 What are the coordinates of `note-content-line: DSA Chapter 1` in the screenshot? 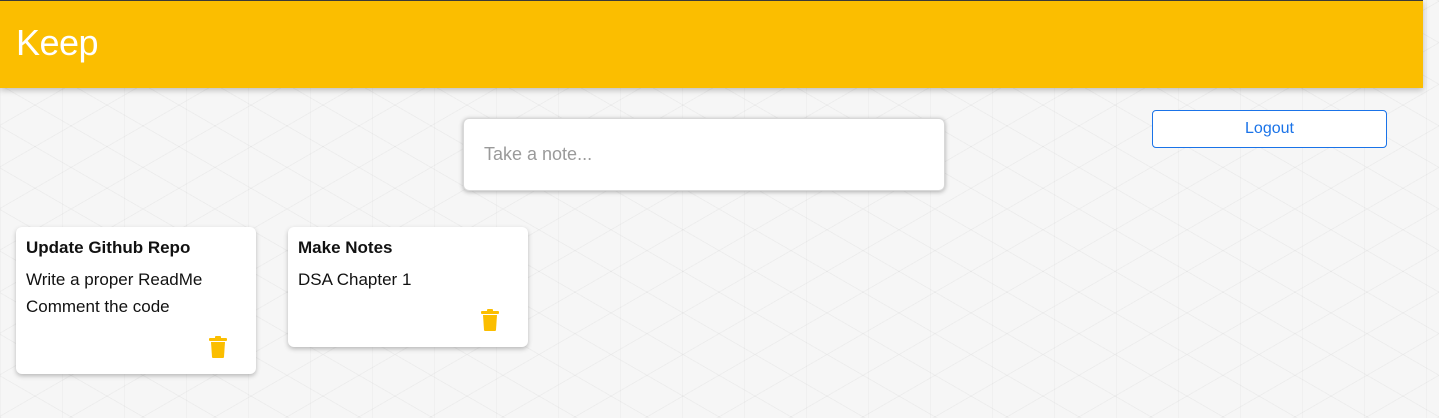 It's located at (355, 279).